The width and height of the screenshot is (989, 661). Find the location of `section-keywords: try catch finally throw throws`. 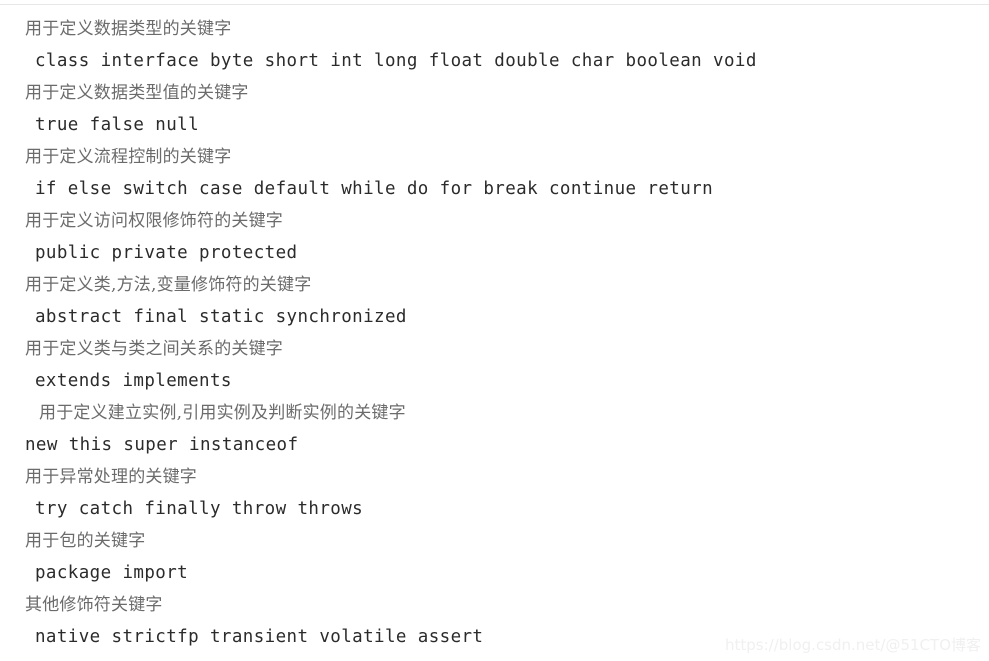

section-keywords: try catch finally throw throws is located at coordinates (199, 509).